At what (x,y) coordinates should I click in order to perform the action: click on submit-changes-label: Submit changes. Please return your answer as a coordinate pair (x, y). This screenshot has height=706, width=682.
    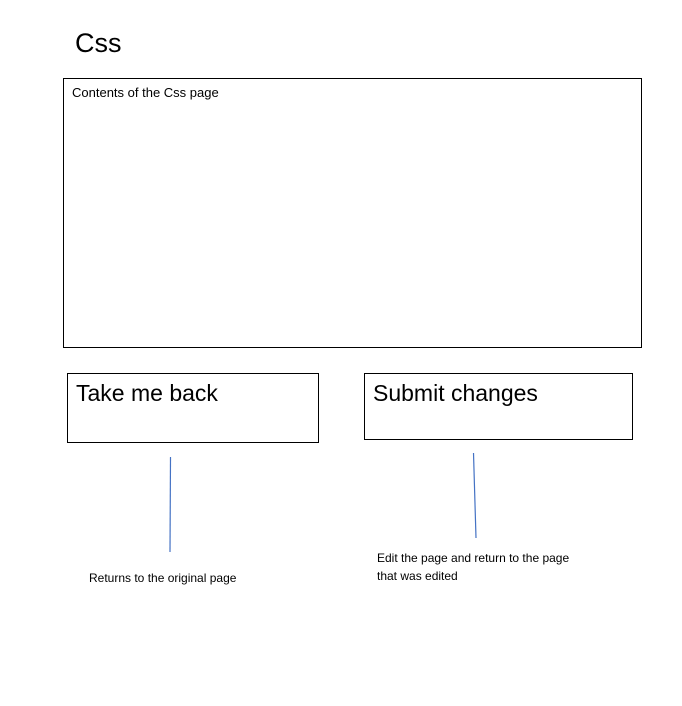
    Looking at the image, I should click on (455, 393).